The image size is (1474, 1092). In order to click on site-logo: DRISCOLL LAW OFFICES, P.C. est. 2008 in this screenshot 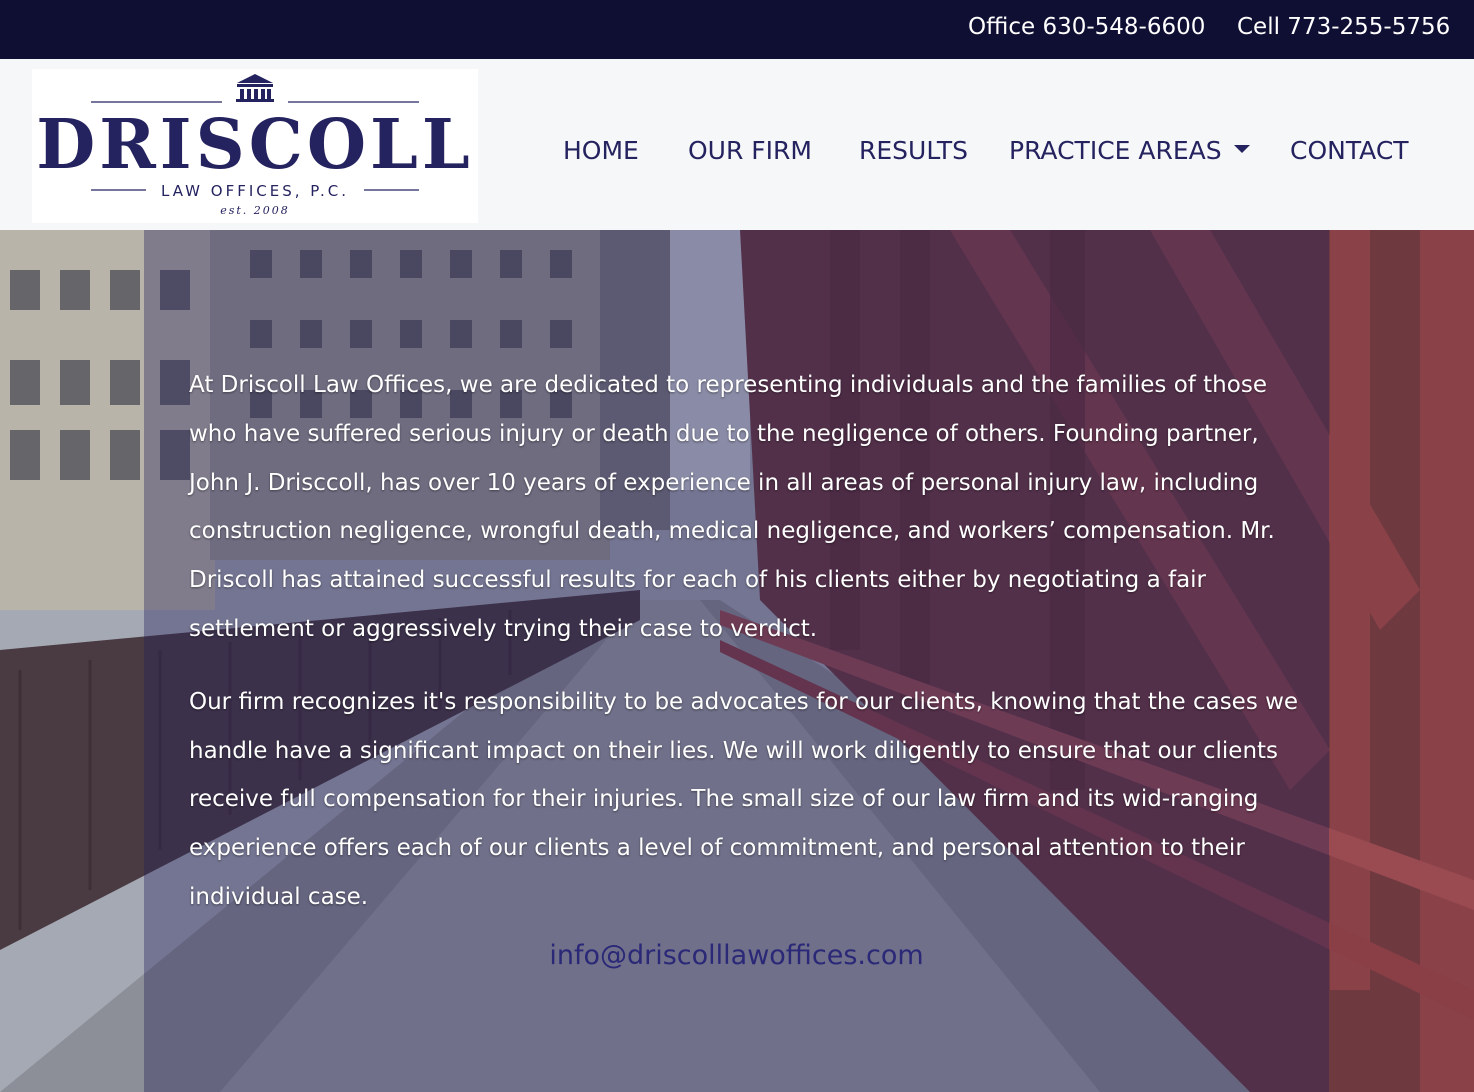, I will do `click(255, 146)`.